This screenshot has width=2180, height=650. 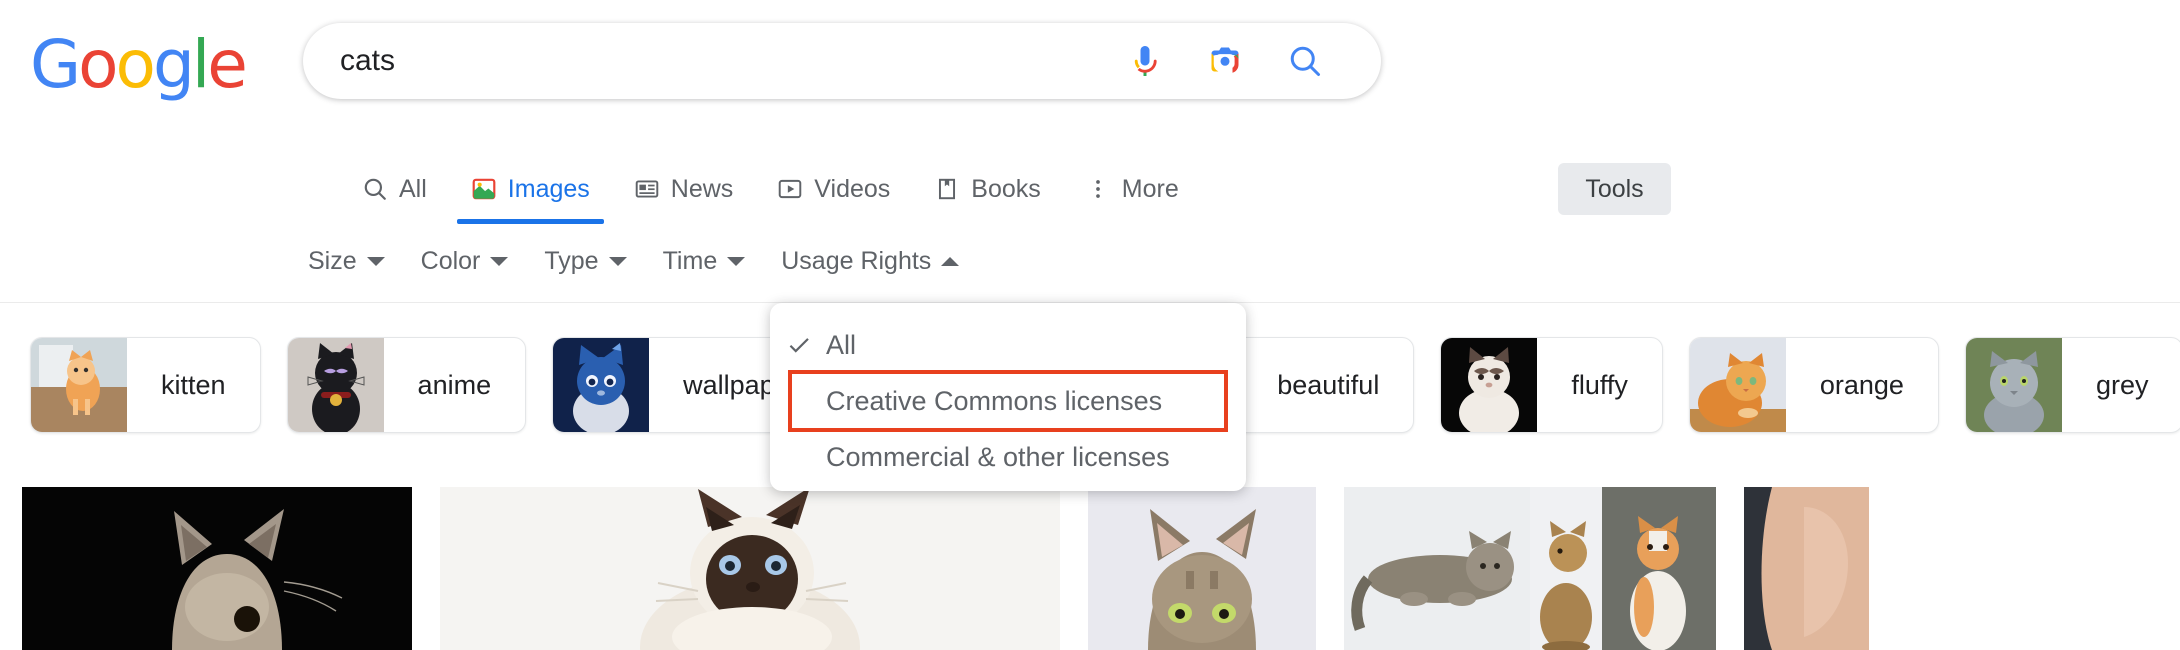 I want to click on google-logo: Google, so click(x=139, y=64).